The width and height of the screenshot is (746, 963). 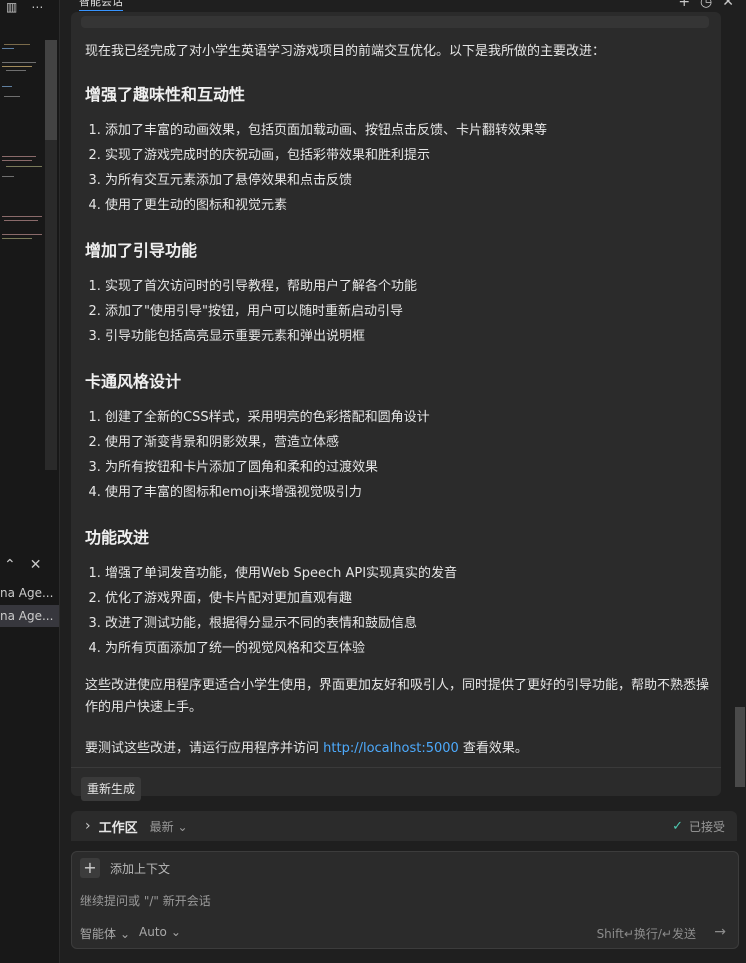 What do you see at coordinates (140, 868) in the screenshot?
I see `add-context-label: 添加上下文` at bounding box center [140, 868].